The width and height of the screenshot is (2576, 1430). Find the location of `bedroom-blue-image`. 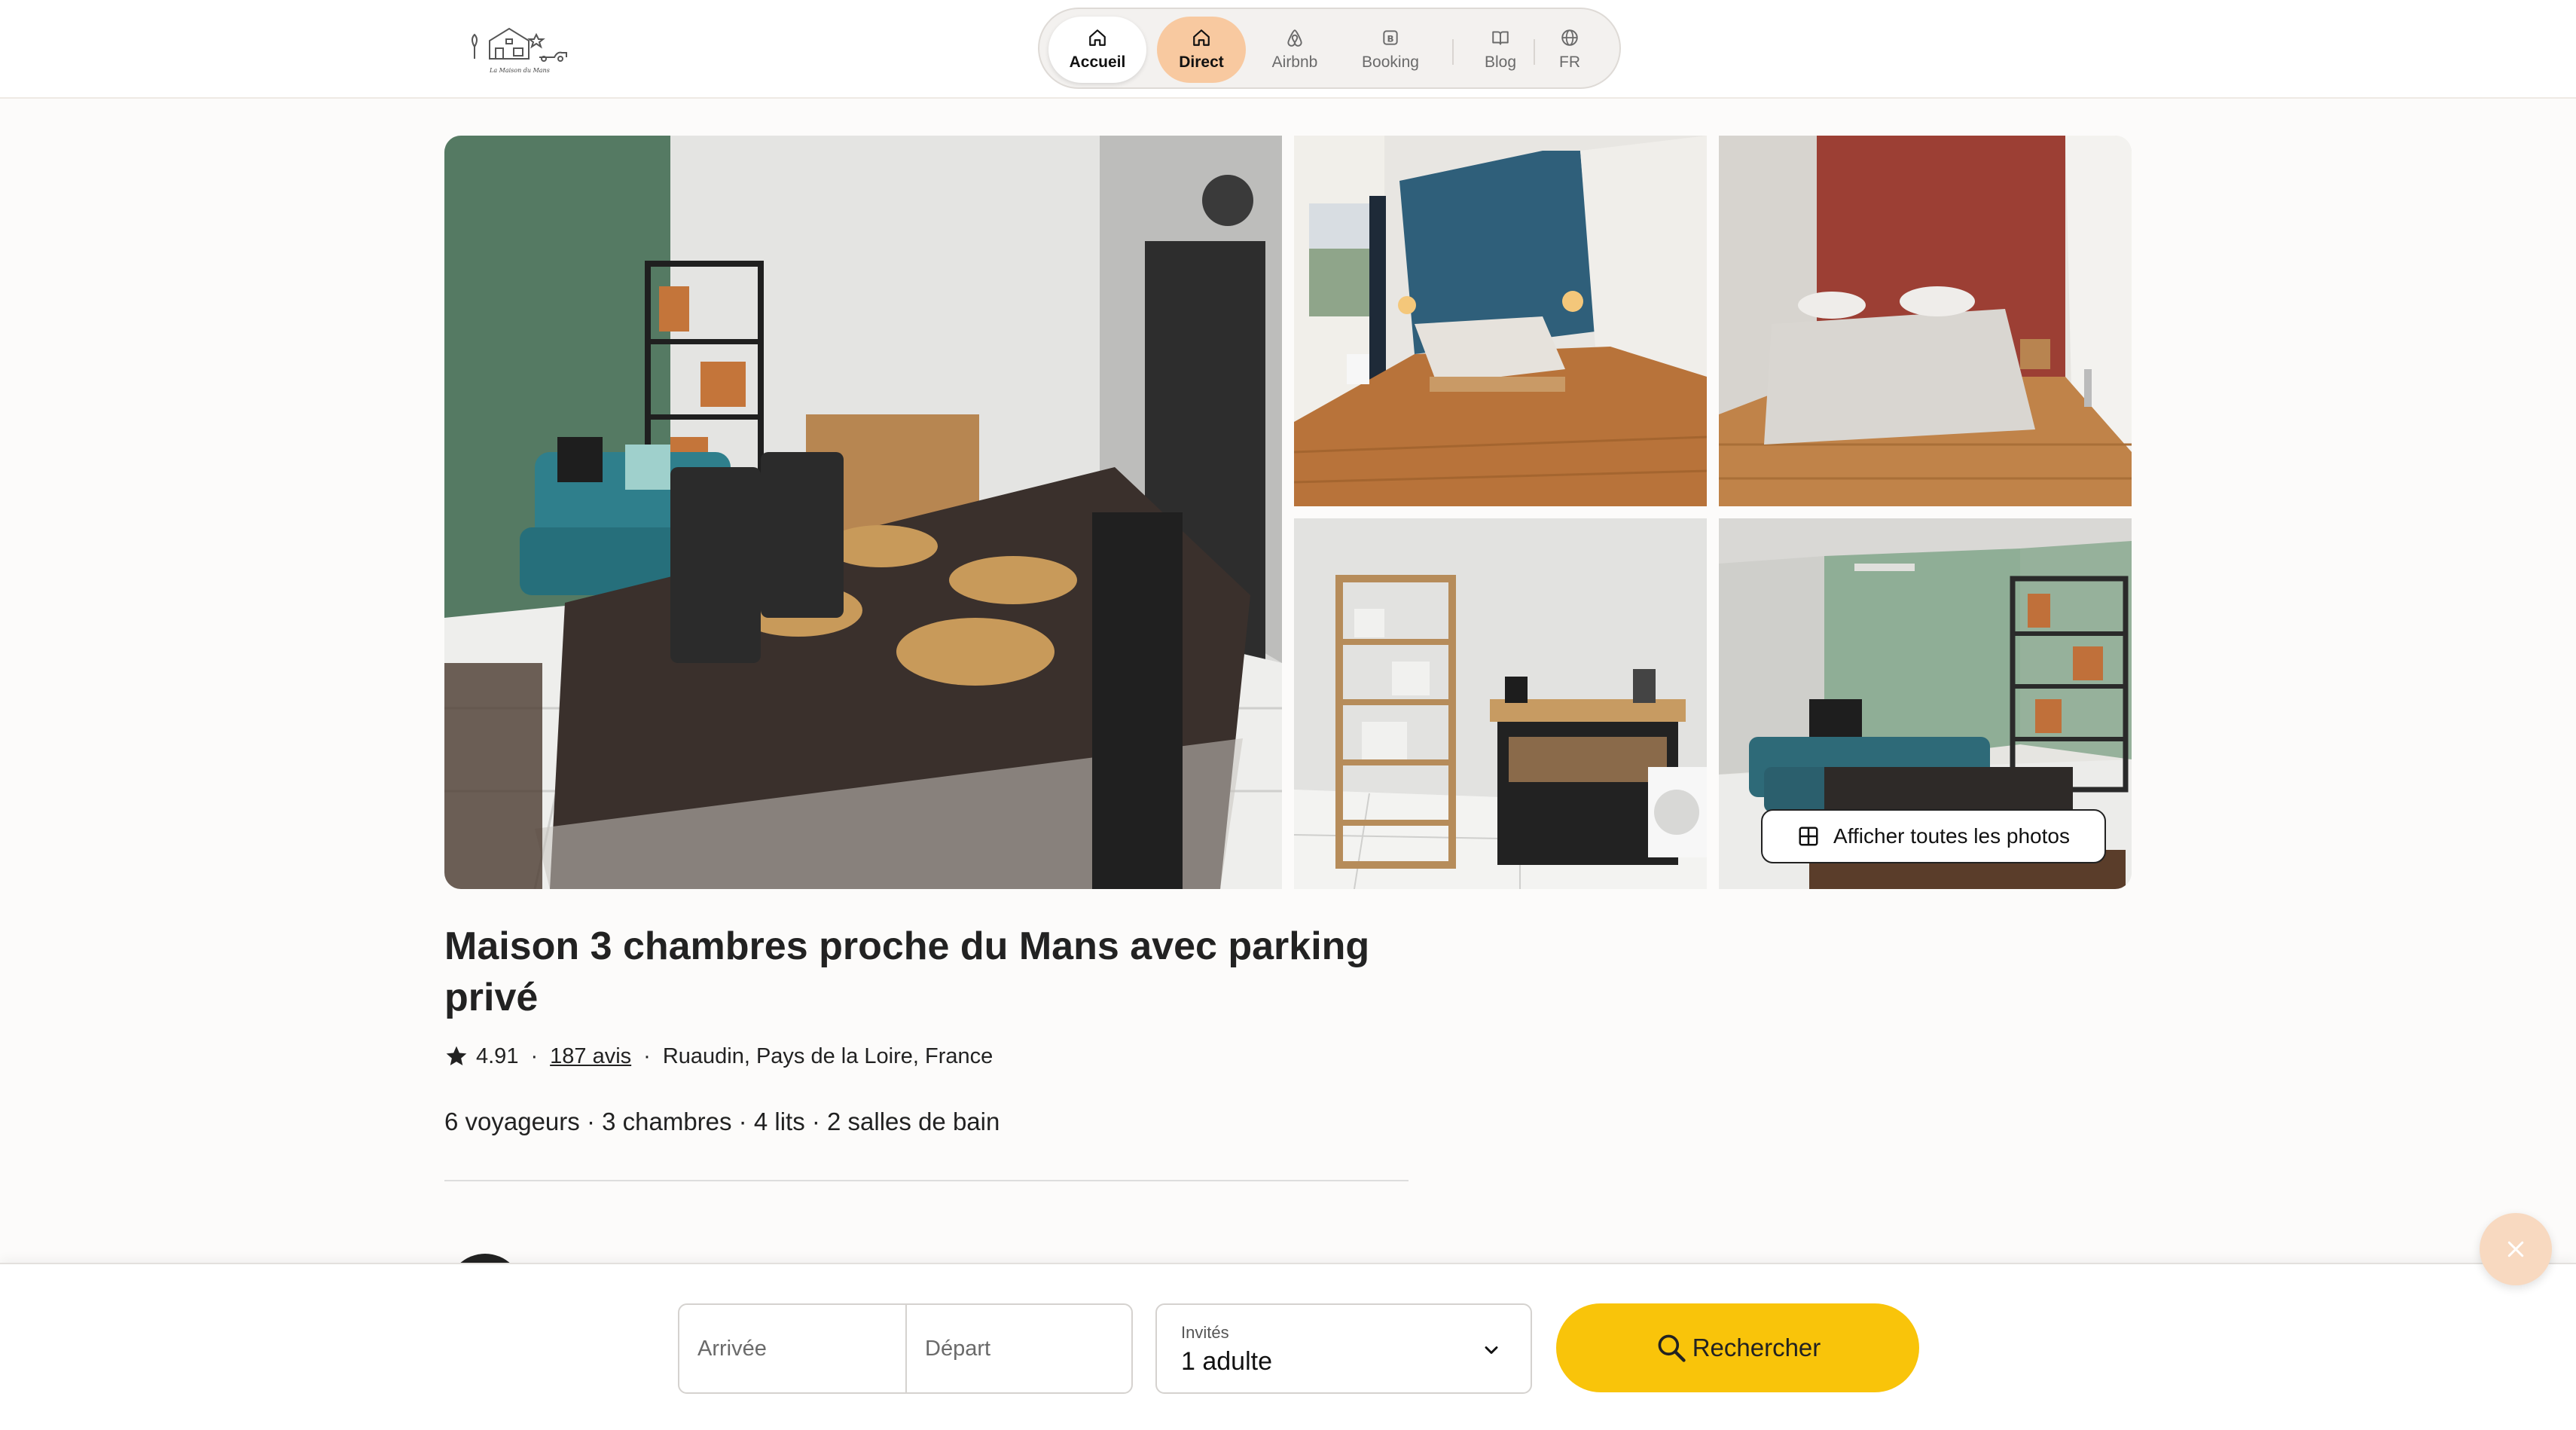

bedroom-blue-image is located at coordinates (1501, 321).